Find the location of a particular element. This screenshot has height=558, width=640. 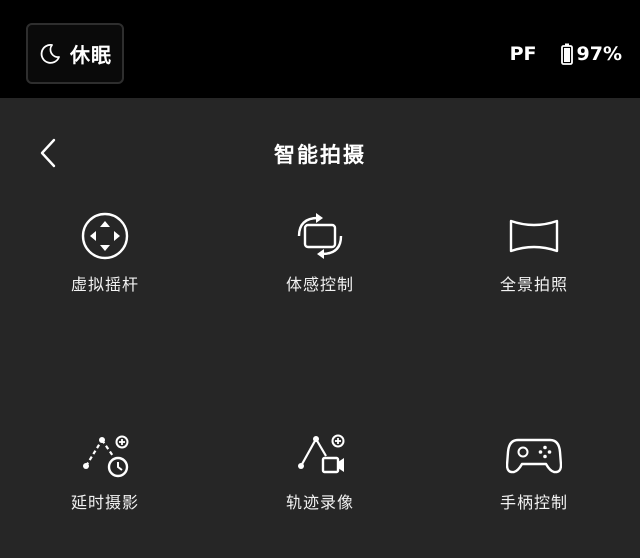

virtual-joystick-icon is located at coordinates (105, 236).